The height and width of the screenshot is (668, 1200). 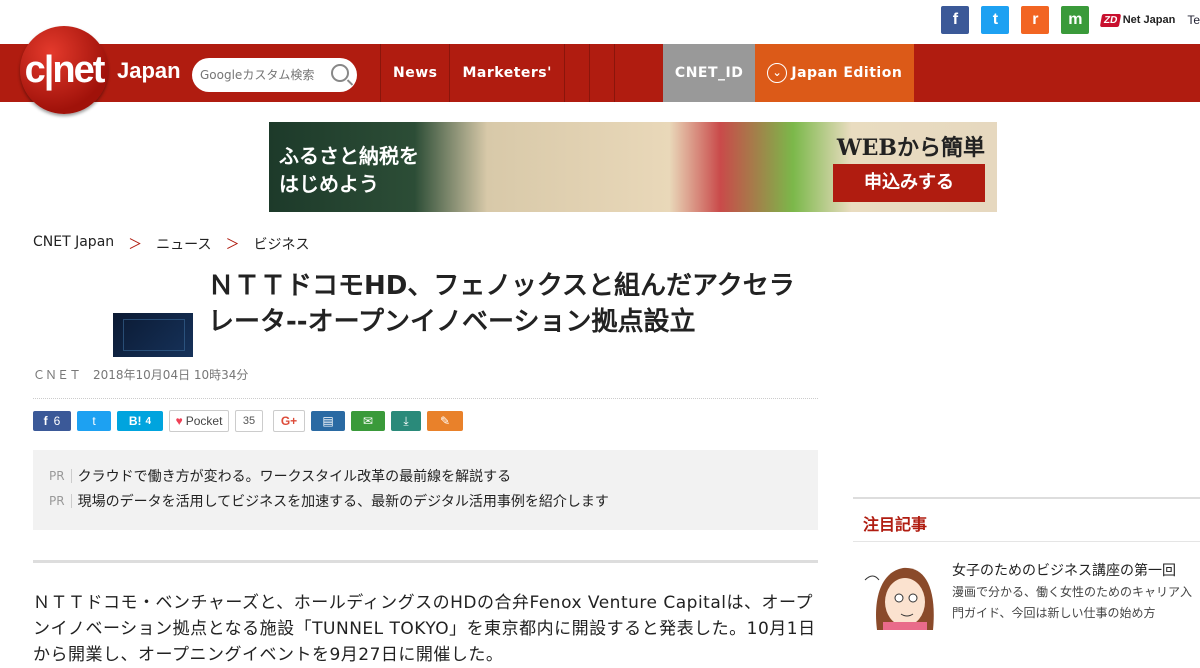 I want to click on sidebar-item-avatar, so click(x=901, y=594).